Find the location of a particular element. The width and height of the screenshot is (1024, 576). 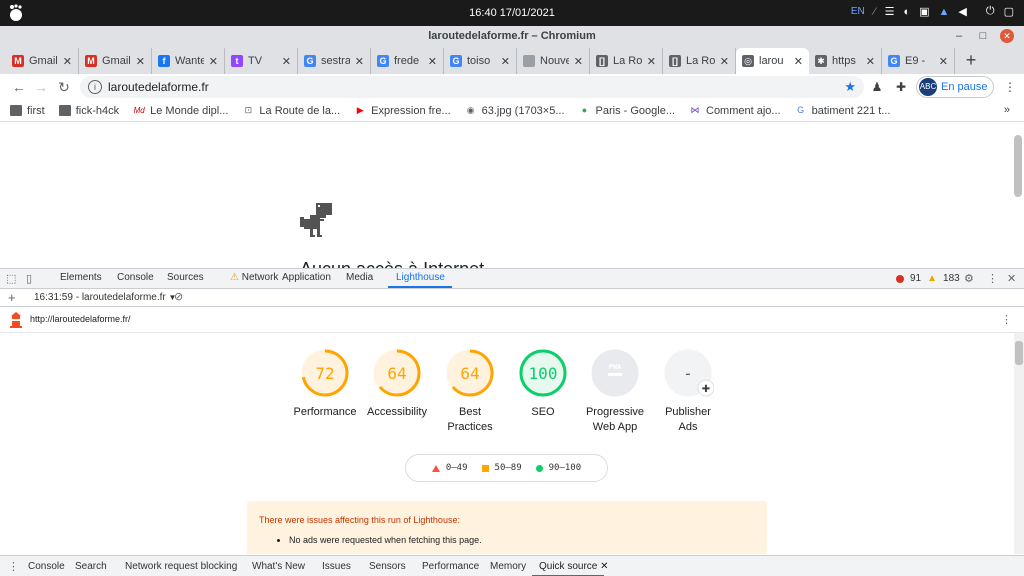

close-window-icon: ✕ is located at coordinates (1007, 36).